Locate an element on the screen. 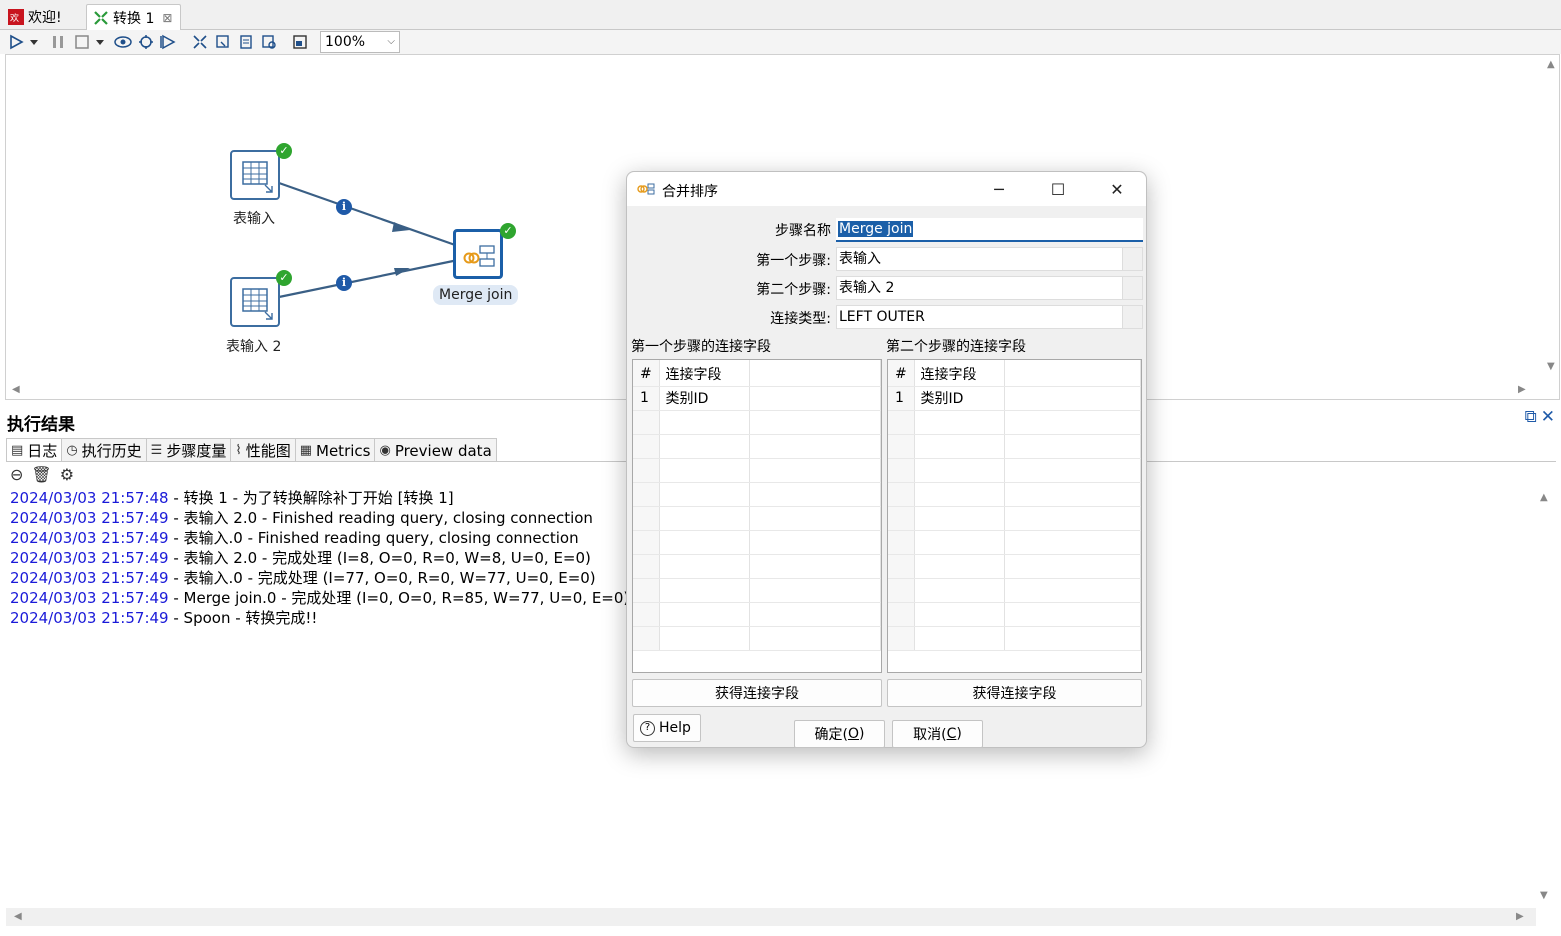 The width and height of the screenshot is (1561, 936). tab-step-metrics: ☰ 步骤度量 is located at coordinates (188, 450).